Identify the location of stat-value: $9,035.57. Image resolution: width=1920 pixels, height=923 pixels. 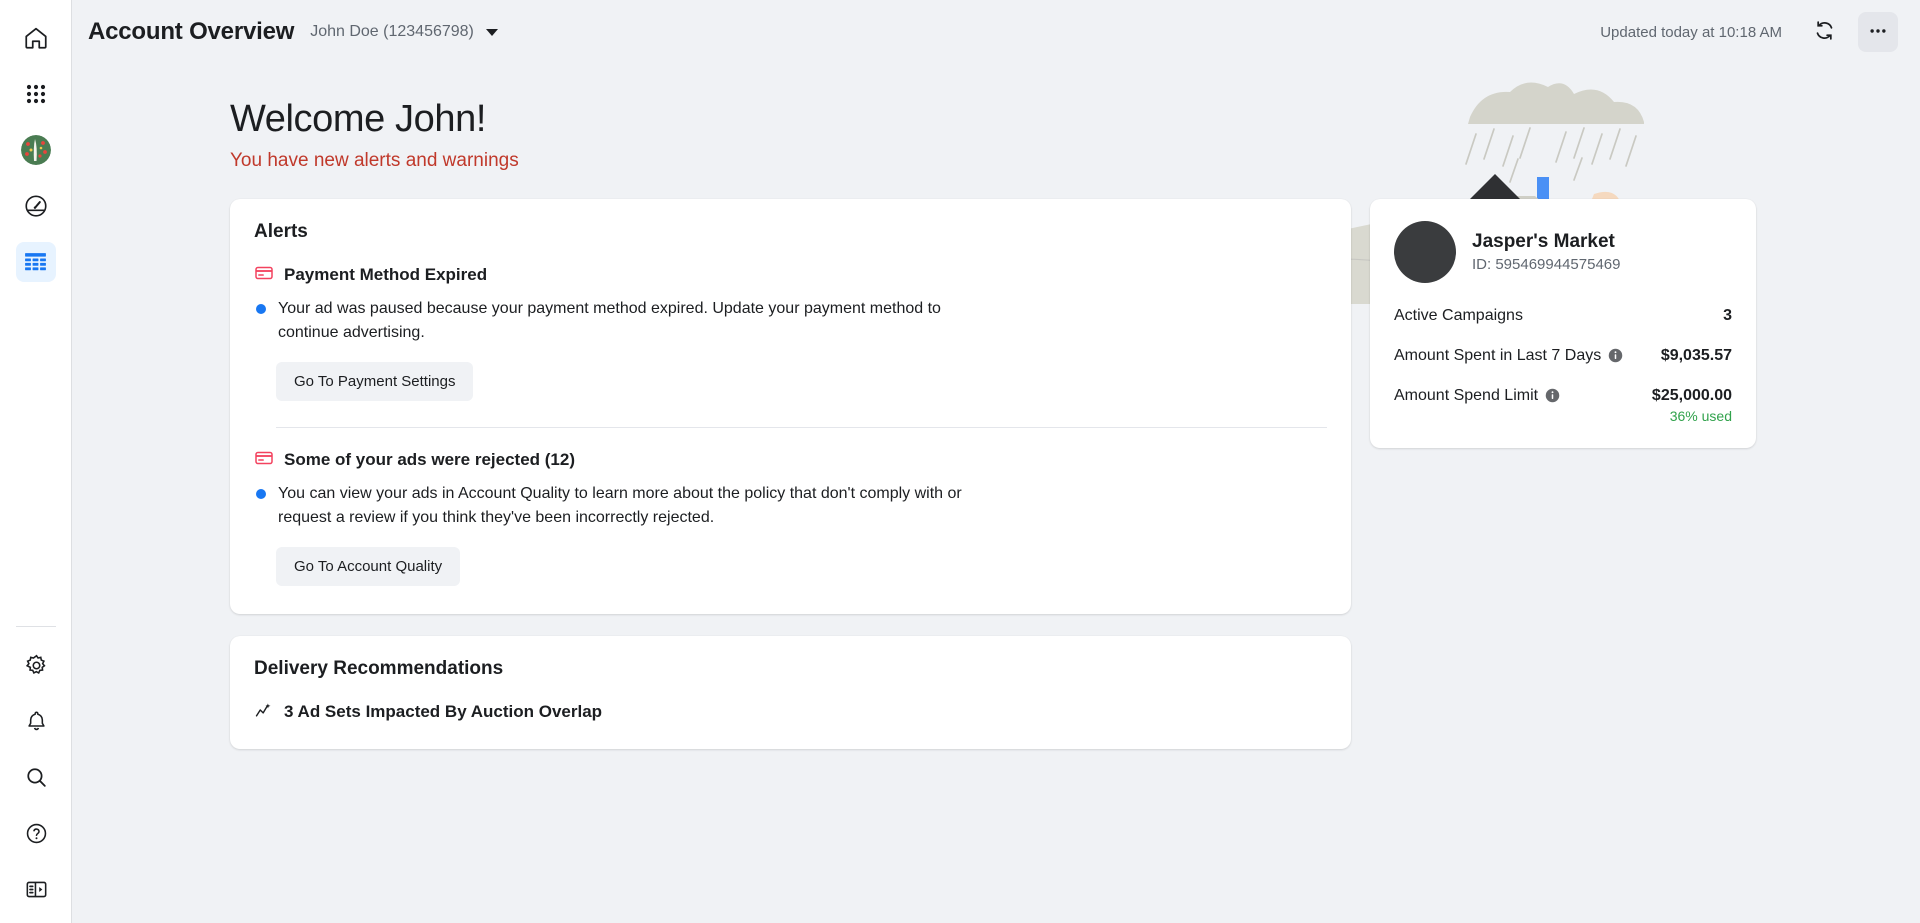
(1696, 355).